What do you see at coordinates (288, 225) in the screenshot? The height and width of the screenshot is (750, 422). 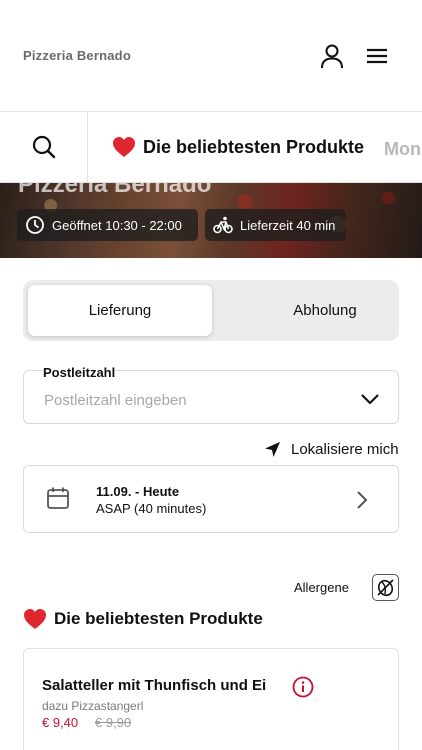 I see `delivery-time-text: Lieferzeit 40 min` at bounding box center [288, 225].